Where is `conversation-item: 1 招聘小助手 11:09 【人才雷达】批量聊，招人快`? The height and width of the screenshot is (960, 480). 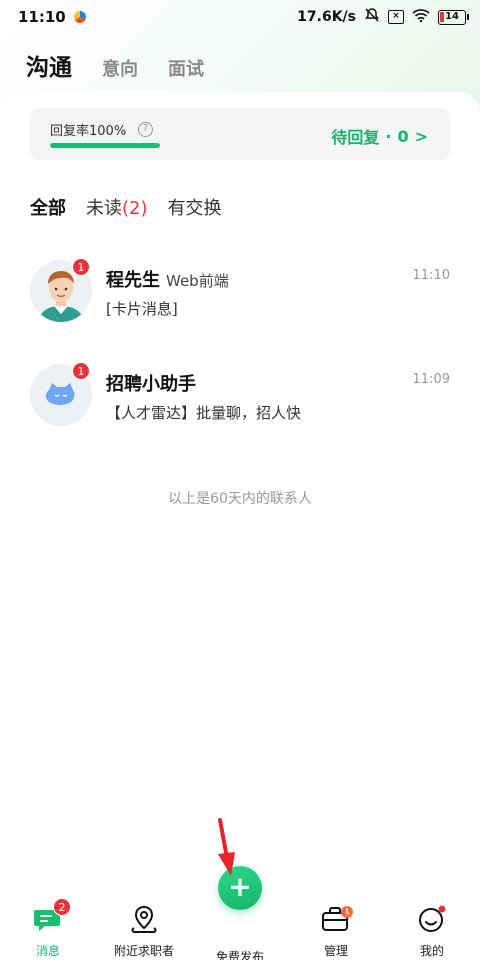 conversation-item: 1 招聘小助手 11:09 【人才雷达】批量聊，招人快 is located at coordinates (240, 395).